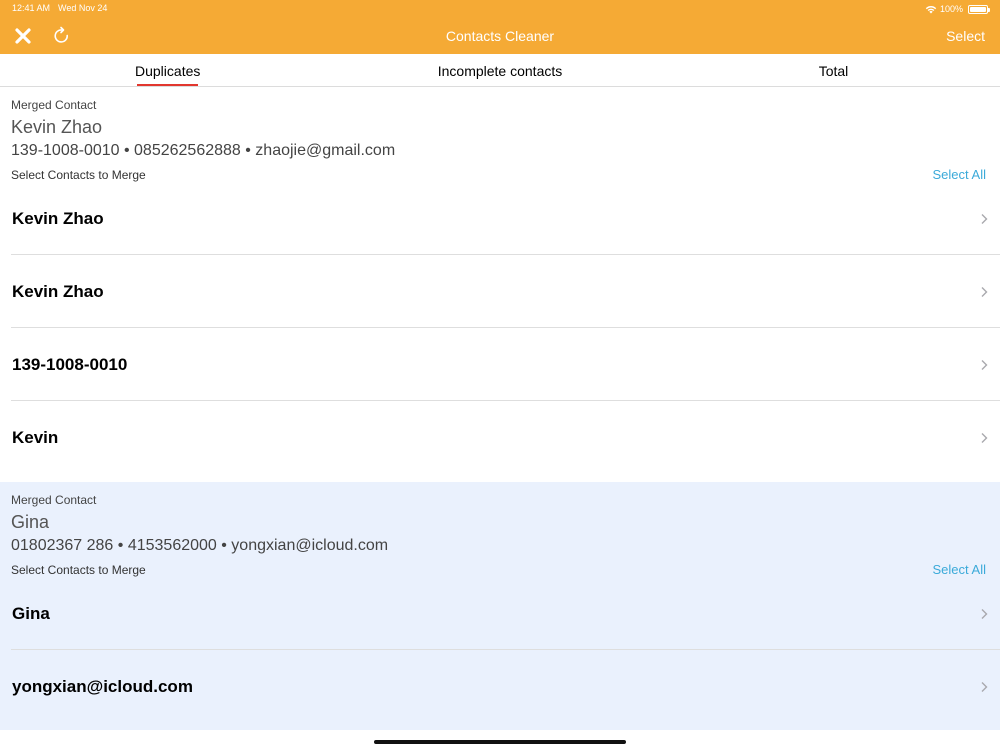 This screenshot has width=1000, height=750. What do you see at coordinates (500, 441) in the screenshot?
I see `contact-row: Kevin` at bounding box center [500, 441].